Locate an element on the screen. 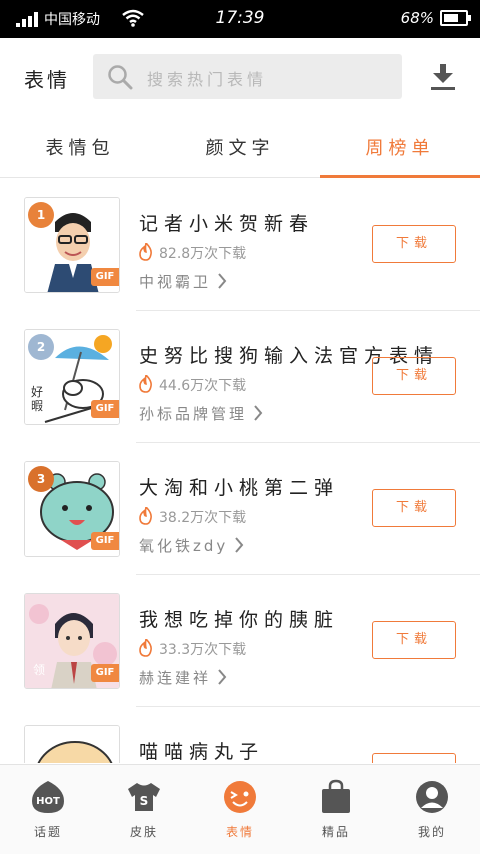 This screenshot has width=480, height=855. author-link: 赫连建祥 is located at coordinates (183, 677).